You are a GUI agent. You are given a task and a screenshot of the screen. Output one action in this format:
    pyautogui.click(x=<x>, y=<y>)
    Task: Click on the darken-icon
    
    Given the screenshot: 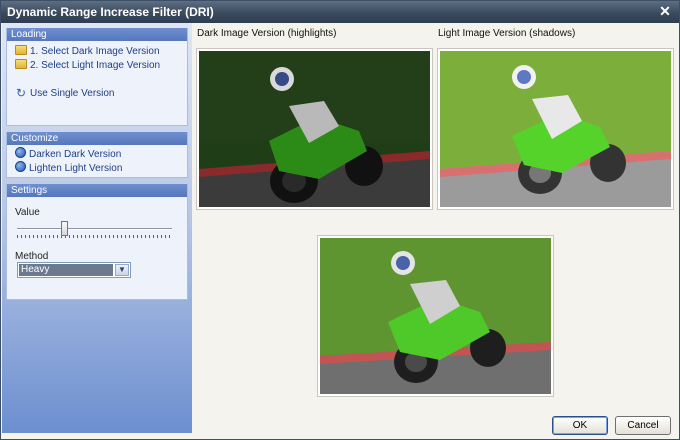 What is the action you would take?
    pyautogui.click(x=20, y=152)
    